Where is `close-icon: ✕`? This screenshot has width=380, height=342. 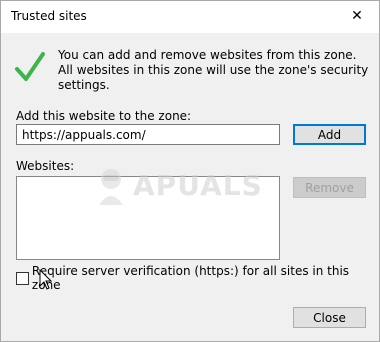 close-icon: ✕ is located at coordinates (357, 16).